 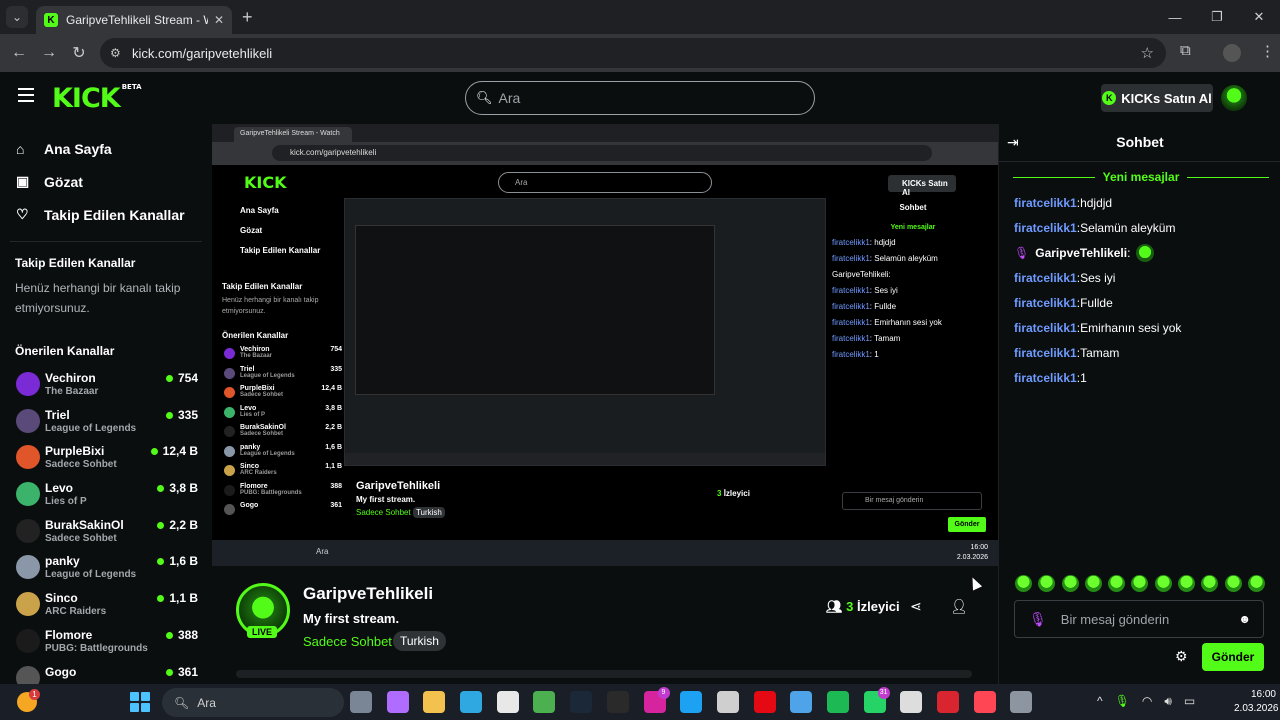 I want to click on volume-icon: 🔊︎, so click(x=1168, y=701).